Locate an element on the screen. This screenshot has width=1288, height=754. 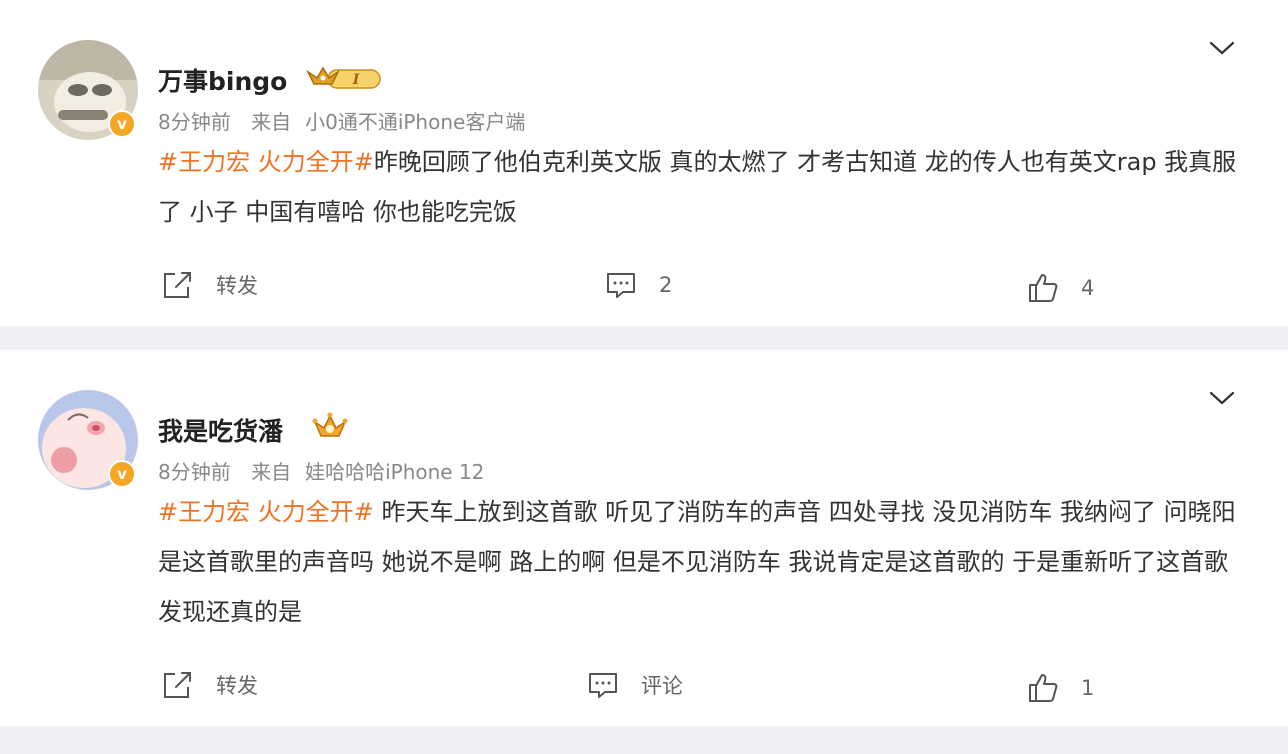
post-meta: 8分钟前 来自 小0通不通iPhone客户端 is located at coordinates (341, 120).